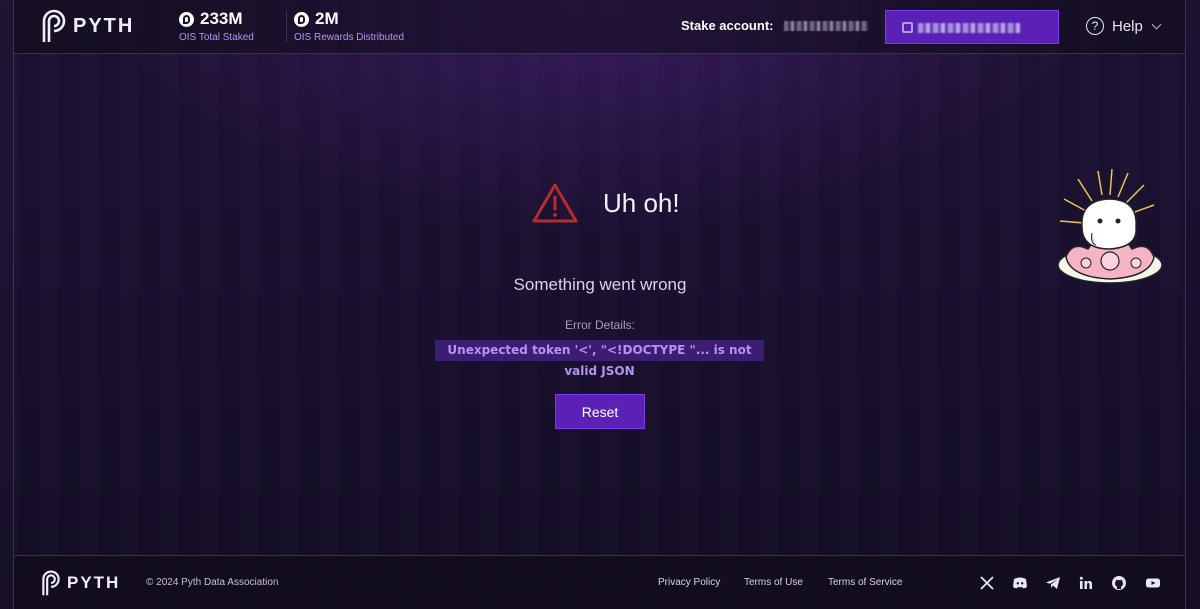  I want to click on brand-name: PYTH, so click(104, 25).